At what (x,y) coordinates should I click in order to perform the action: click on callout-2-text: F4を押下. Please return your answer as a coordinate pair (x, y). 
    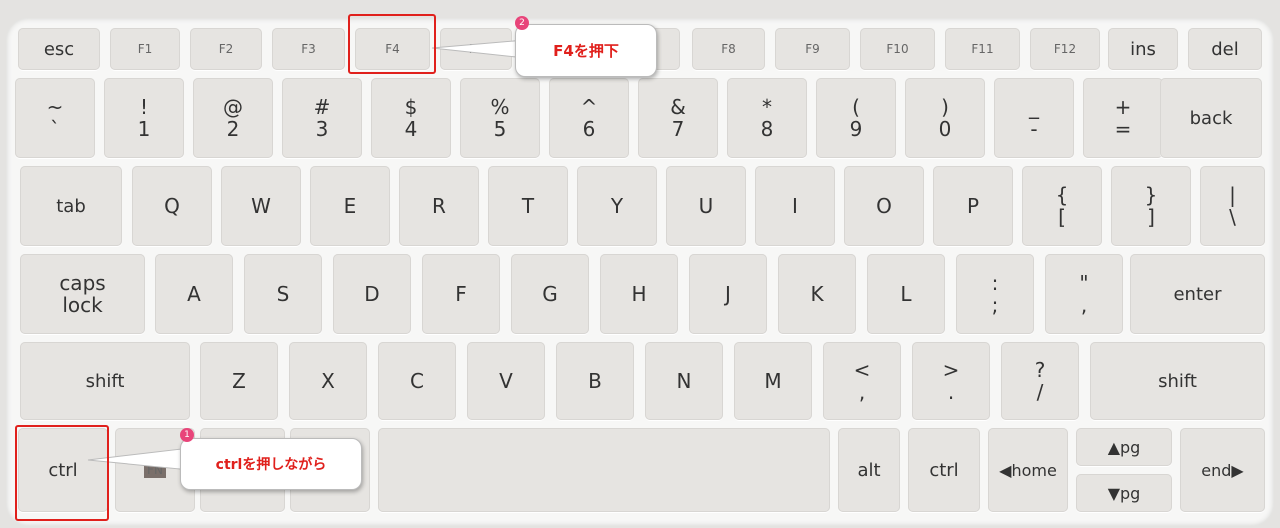
    Looking at the image, I should click on (586, 51).